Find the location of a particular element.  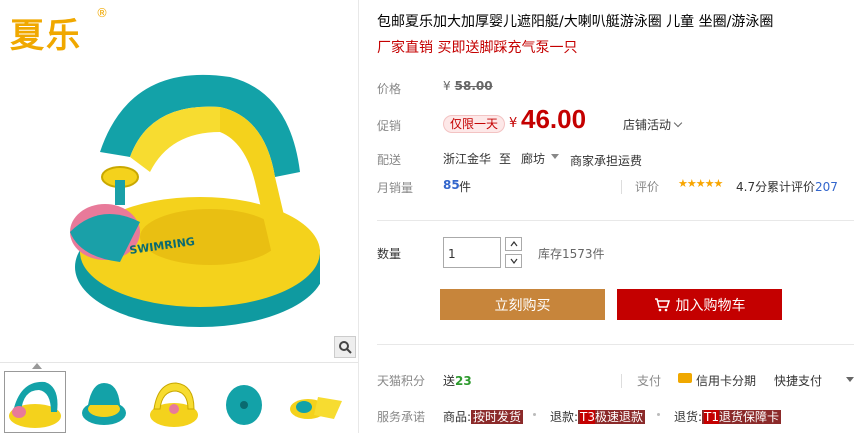

service-tag: 按时发货 is located at coordinates (497, 417).